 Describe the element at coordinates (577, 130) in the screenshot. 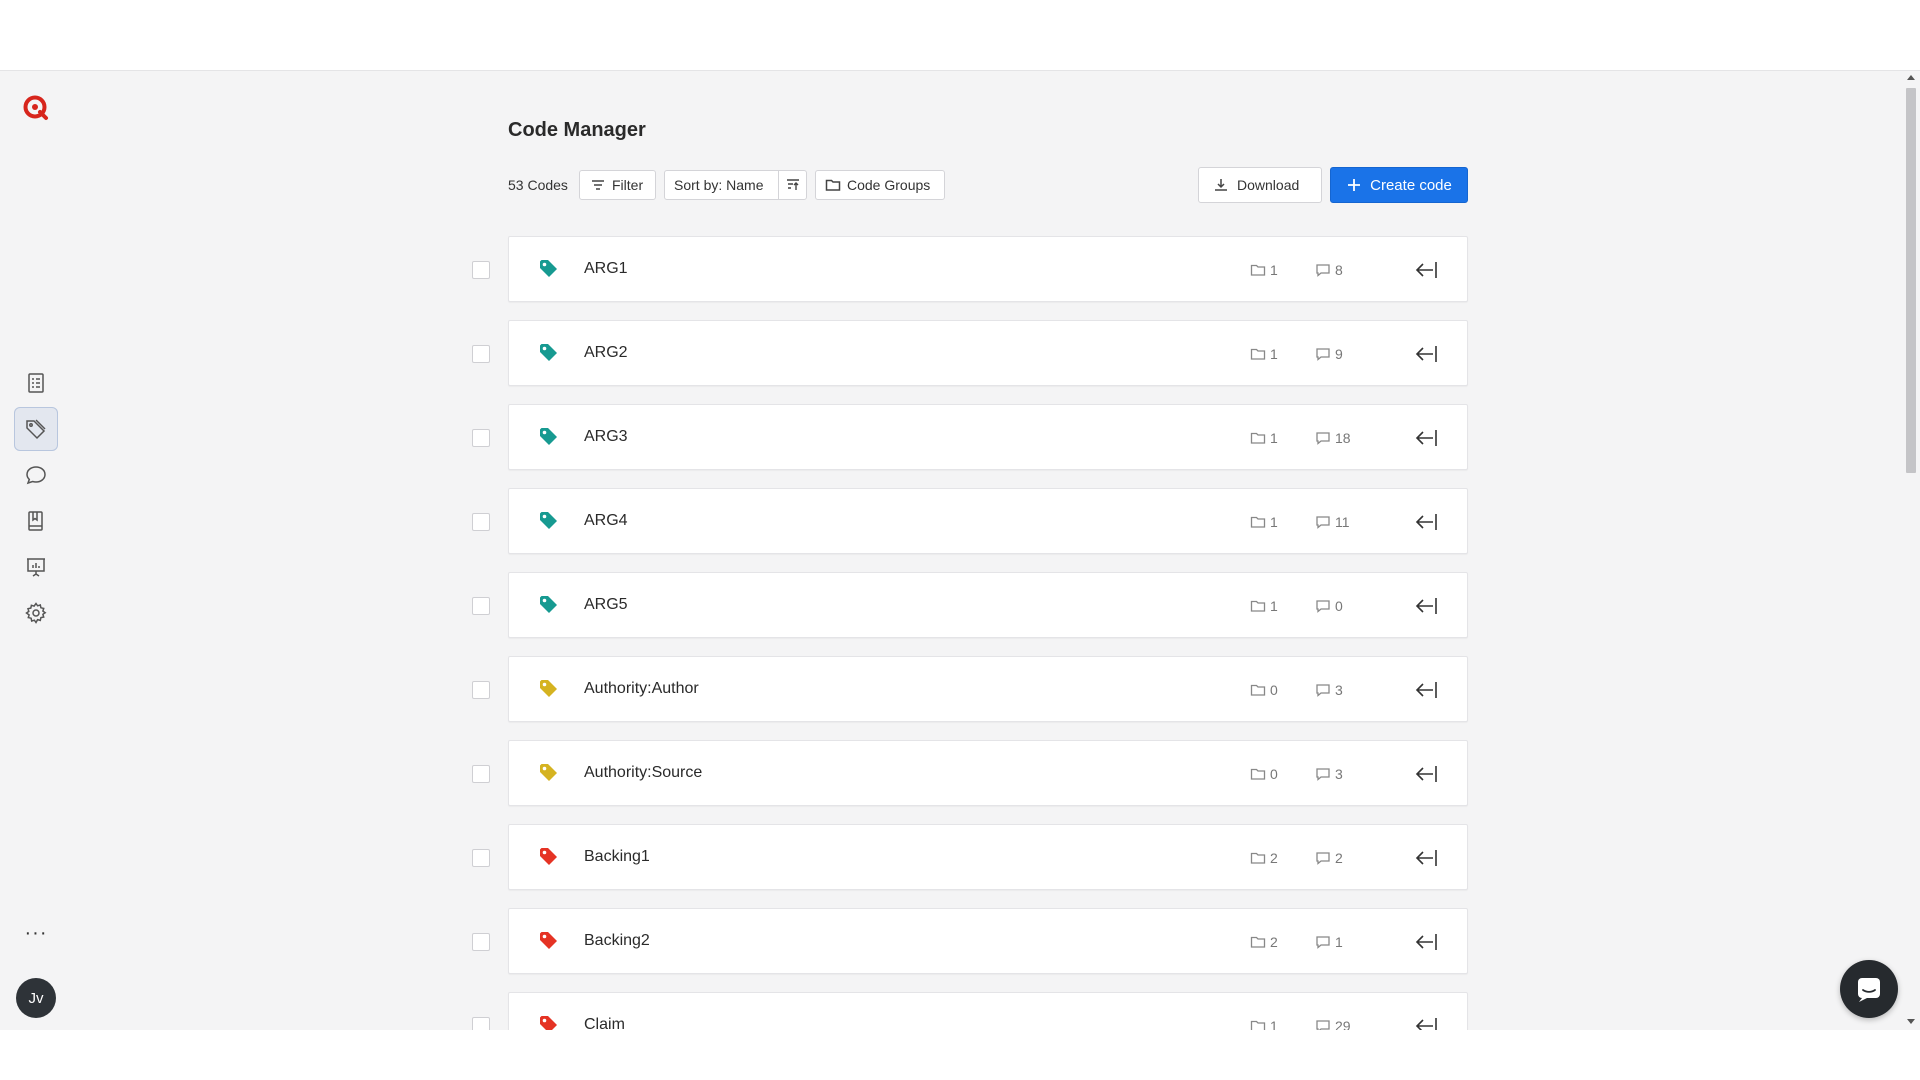

I see `page-title: Code Manager` at that location.